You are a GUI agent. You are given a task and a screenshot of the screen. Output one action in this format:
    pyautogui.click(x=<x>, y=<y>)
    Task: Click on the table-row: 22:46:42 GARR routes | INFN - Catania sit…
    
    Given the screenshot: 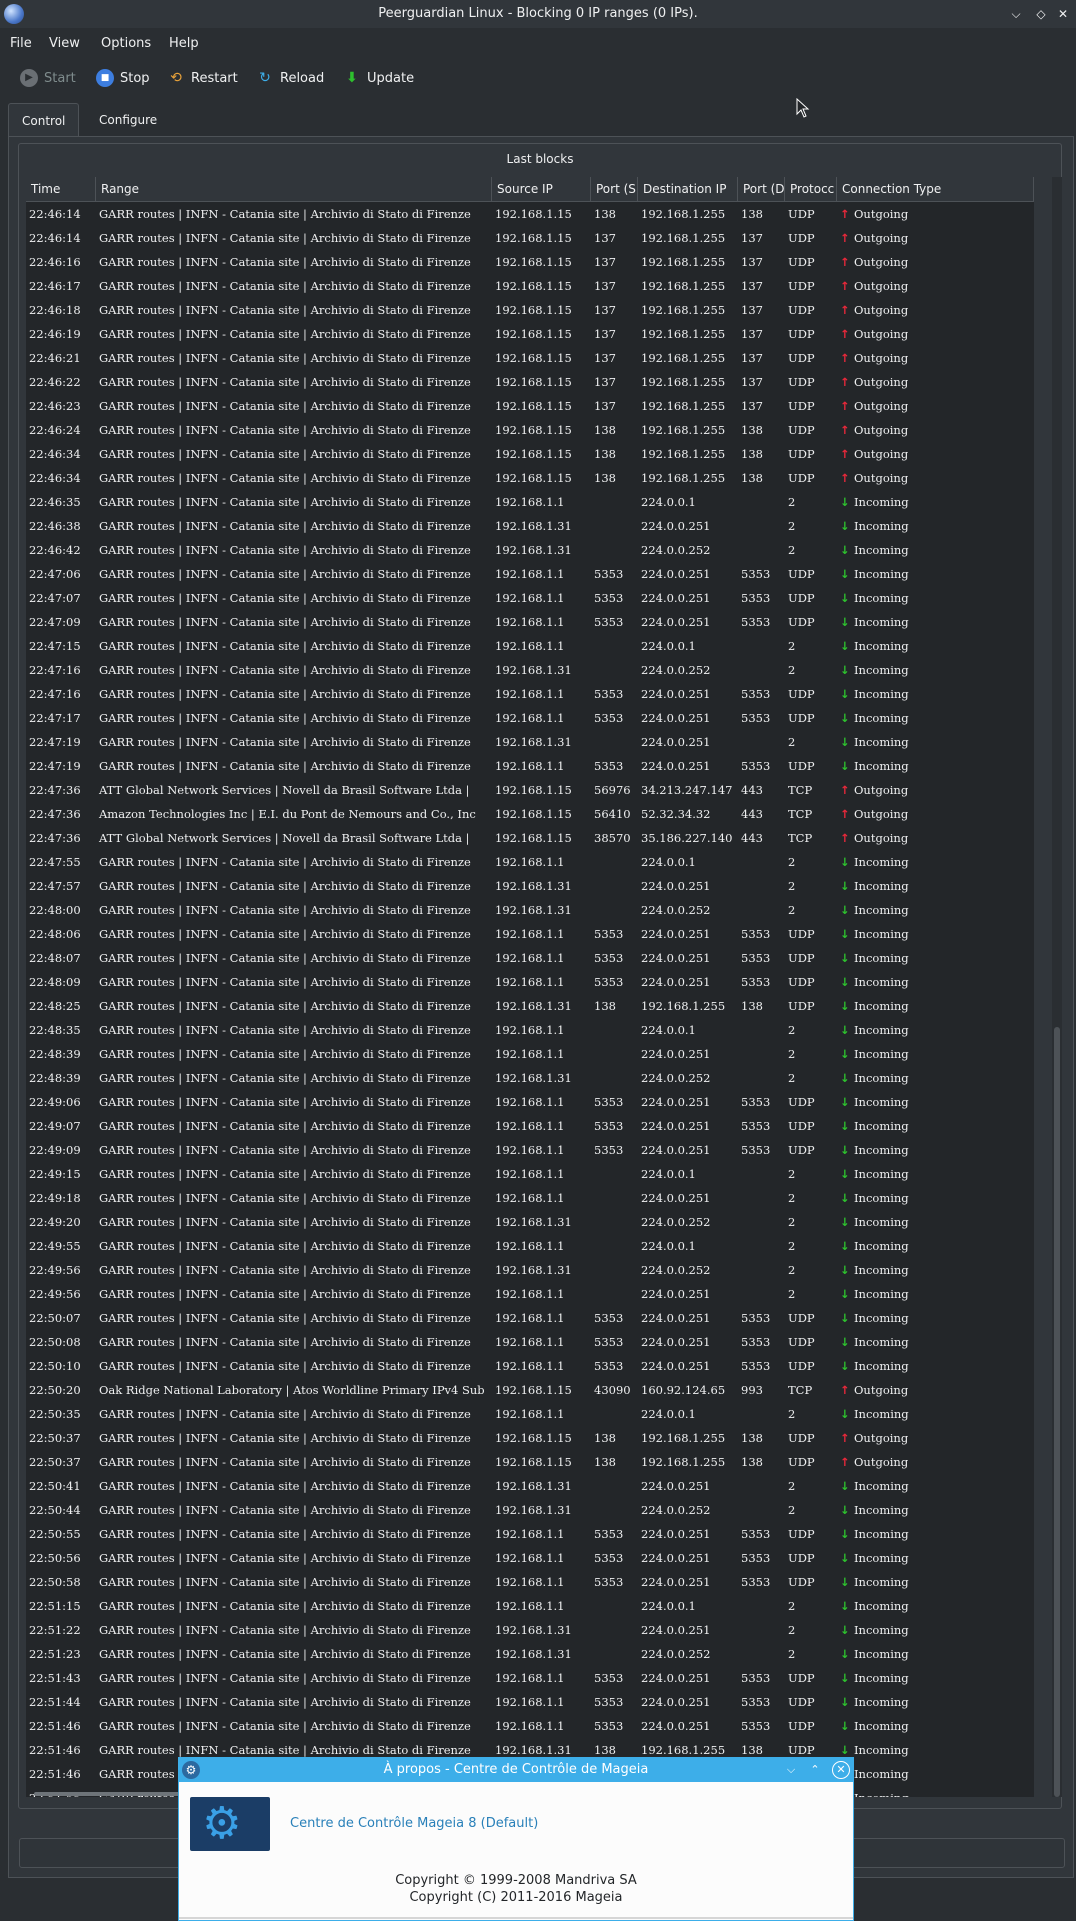 What is the action you would take?
    pyautogui.click(x=530, y=550)
    